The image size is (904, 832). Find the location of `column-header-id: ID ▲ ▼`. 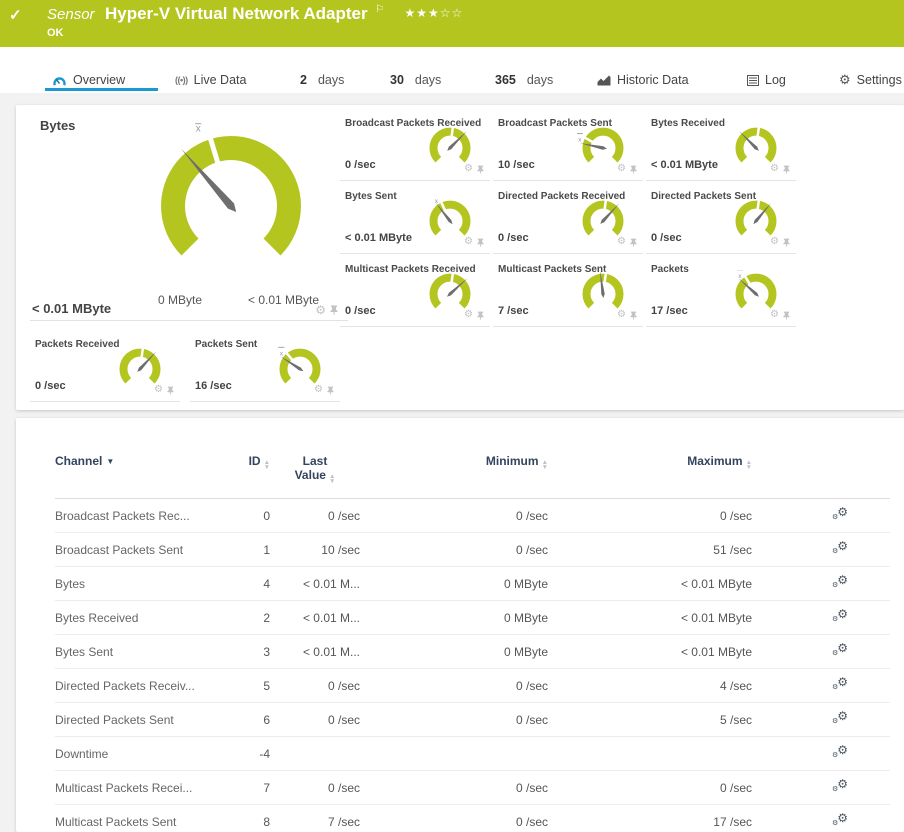

column-header-id: ID ▲ ▼ is located at coordinates (255, 472).